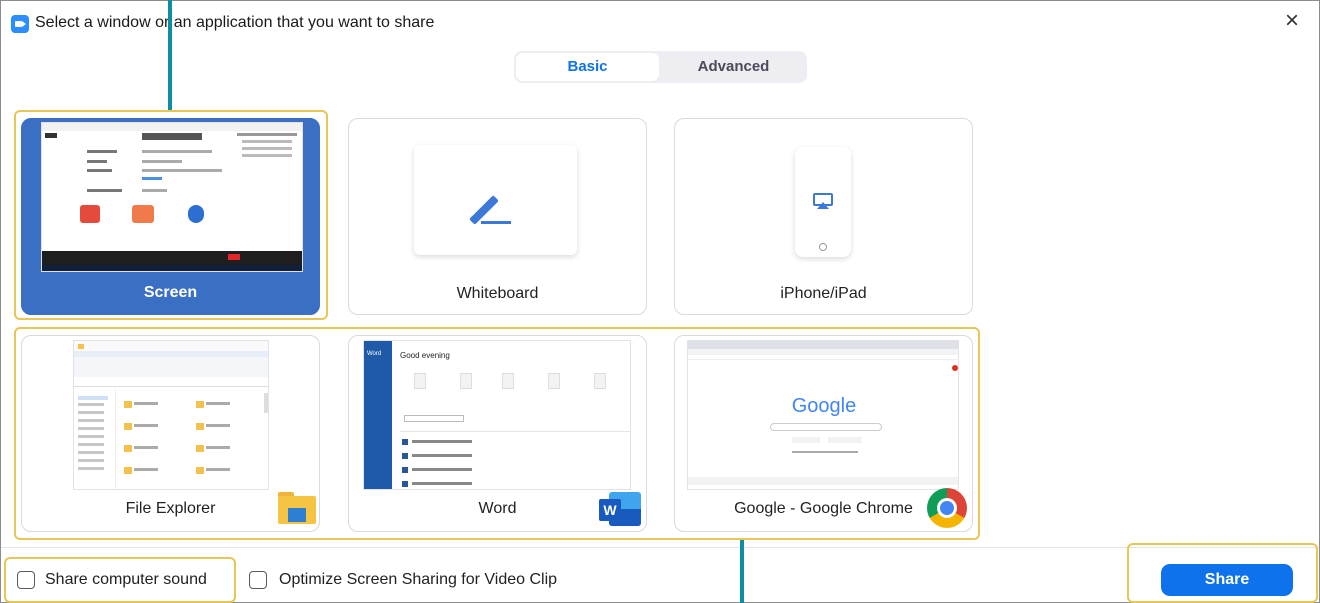 The width and height of the screenshot is (1320, 603). I want to click on phone-thumbnail, so click(823, 202).